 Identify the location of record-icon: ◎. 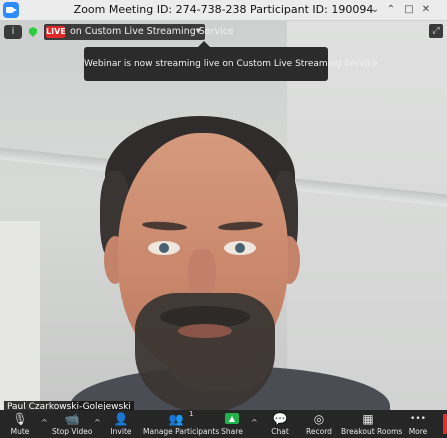
(319, 419).